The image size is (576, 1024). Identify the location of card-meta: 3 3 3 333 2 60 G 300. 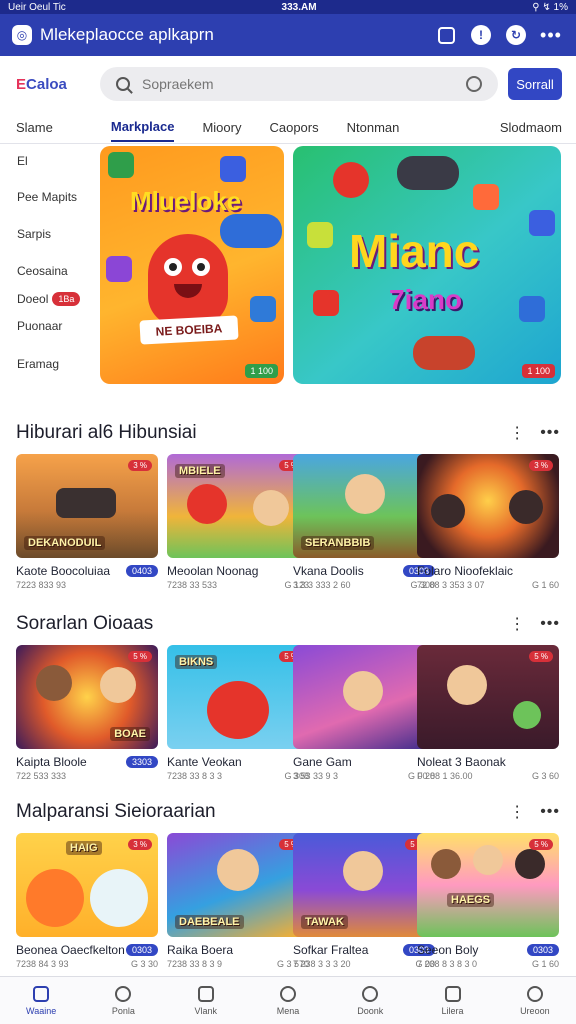
(364, 585).